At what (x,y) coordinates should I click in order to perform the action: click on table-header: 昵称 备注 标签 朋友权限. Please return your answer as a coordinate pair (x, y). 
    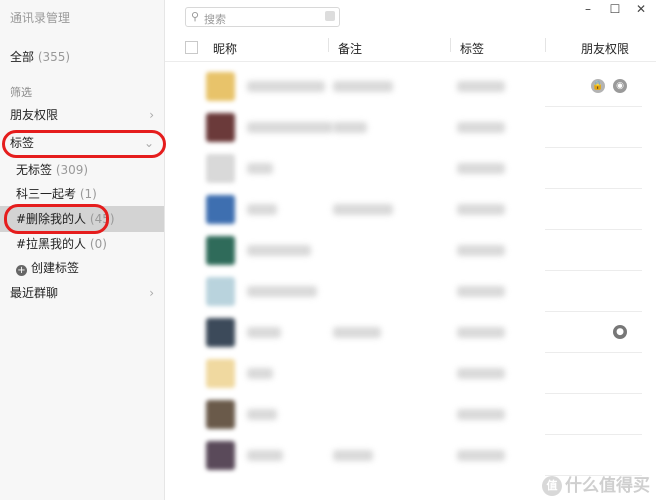
    Looking at the image, I should click on (410, 48).